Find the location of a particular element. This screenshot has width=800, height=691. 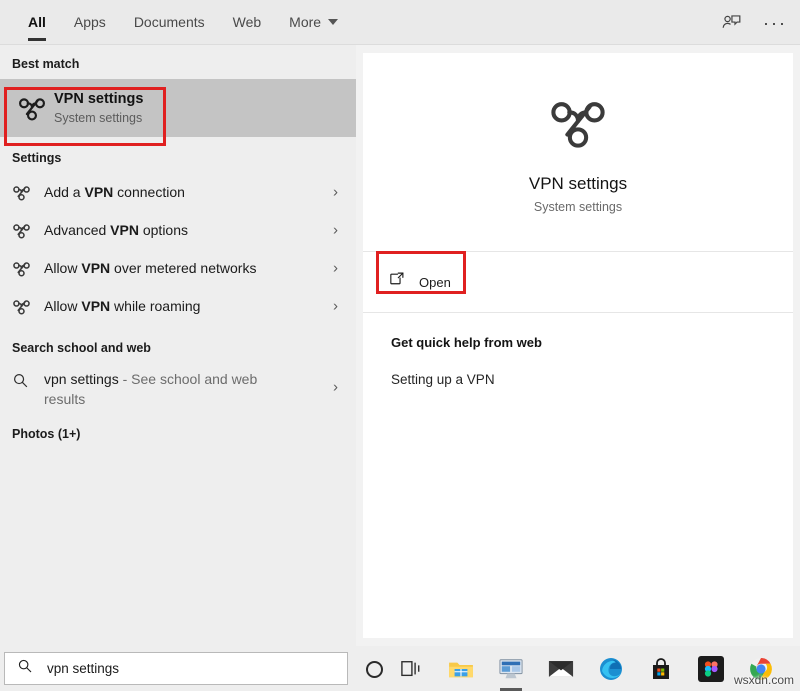

quick-help-block: Get quick help from web Setting up a VPN is located at coordinates (578, 350).